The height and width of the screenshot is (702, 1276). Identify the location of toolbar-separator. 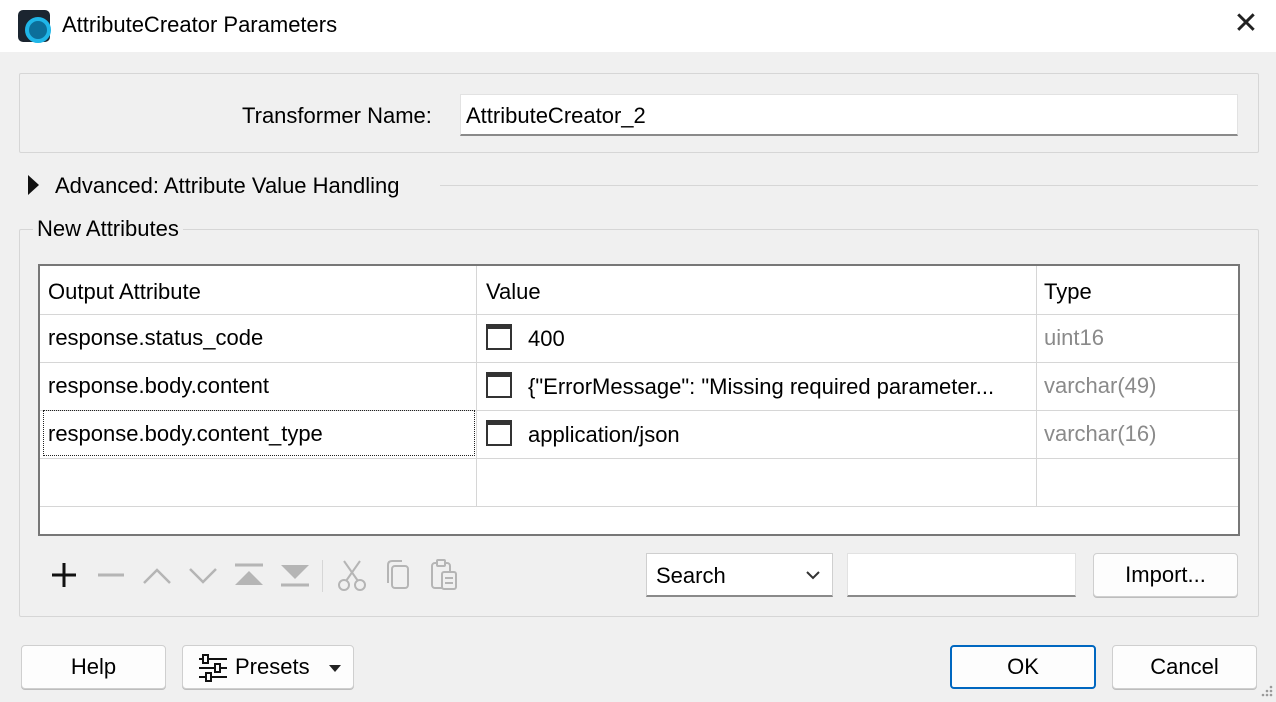
(322, 576).